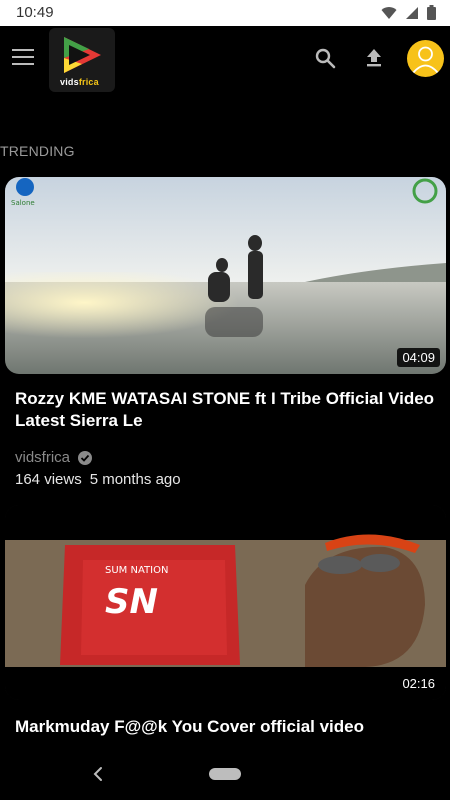  What do you see at coordinates (79, 82) in the screenshot?
I see `logo-text: vidsfrica` at bounding box center [79, 82].